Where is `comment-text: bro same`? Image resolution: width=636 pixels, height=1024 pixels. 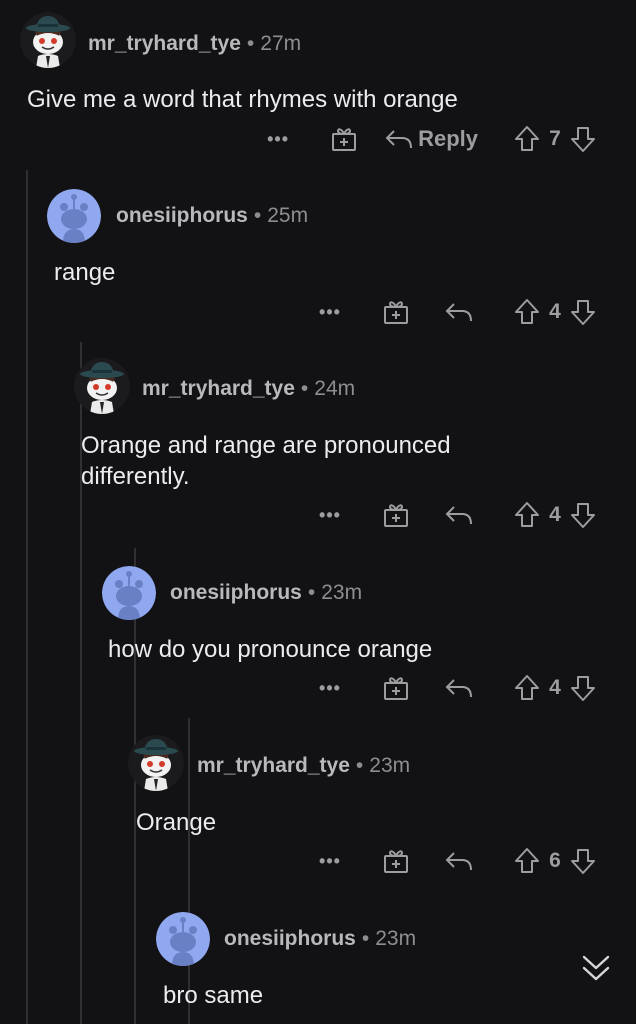
comment-text: bro same is located at coordinates (213, 995).